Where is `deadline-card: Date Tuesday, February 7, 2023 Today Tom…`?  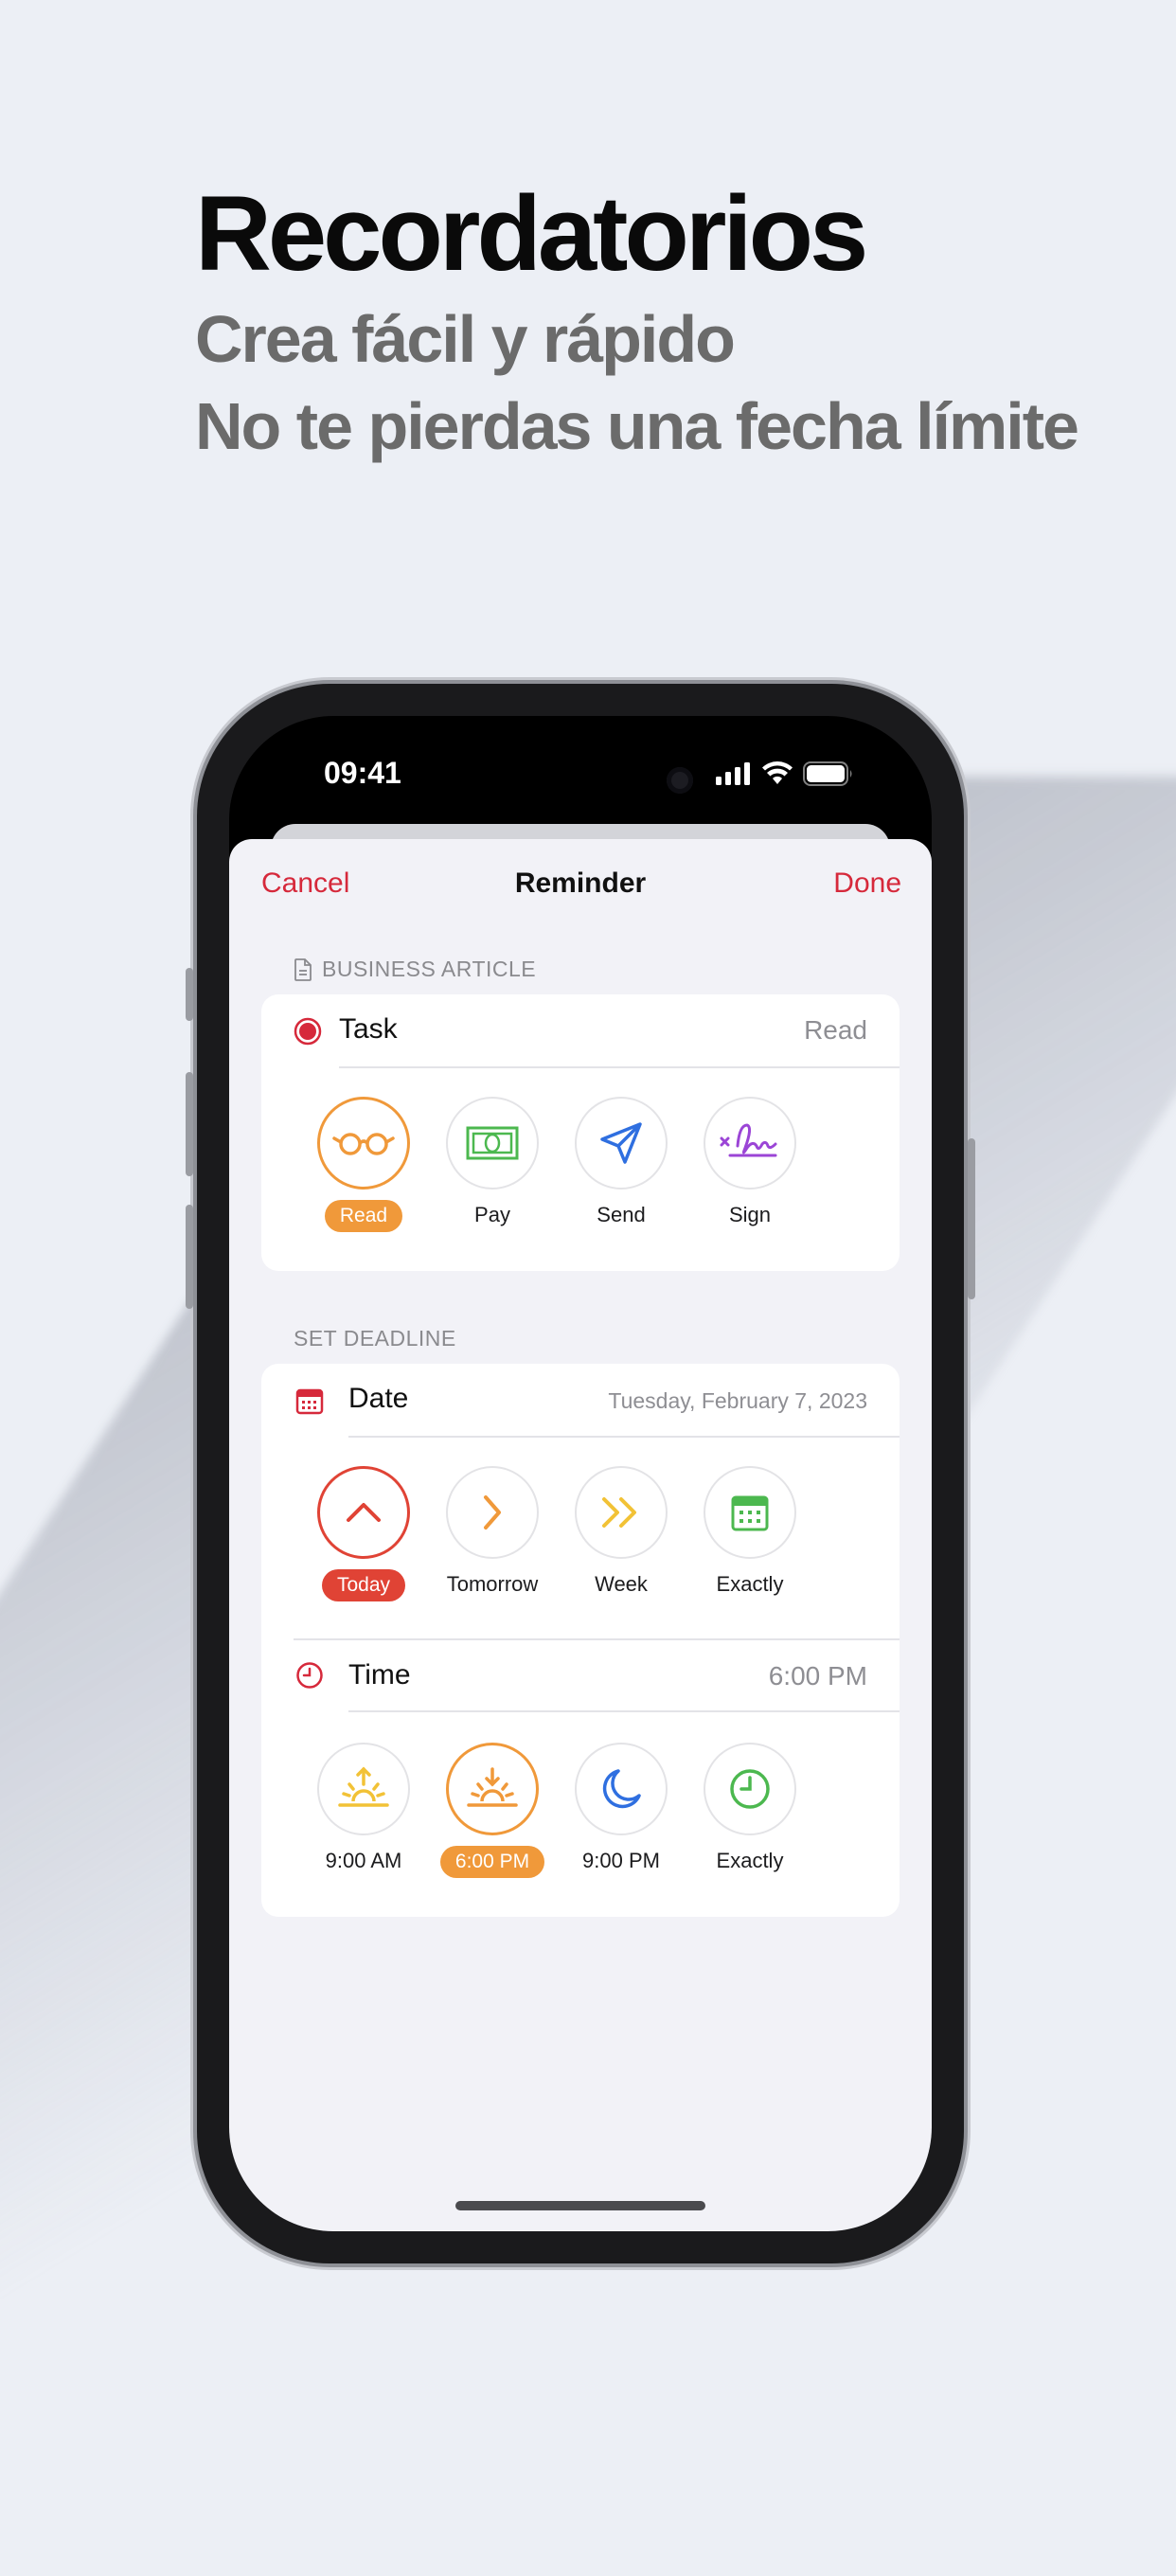
deadline-card: Date Tuesday, February 7, 2023 Today Tom… is located at coordinates (580, 1640).